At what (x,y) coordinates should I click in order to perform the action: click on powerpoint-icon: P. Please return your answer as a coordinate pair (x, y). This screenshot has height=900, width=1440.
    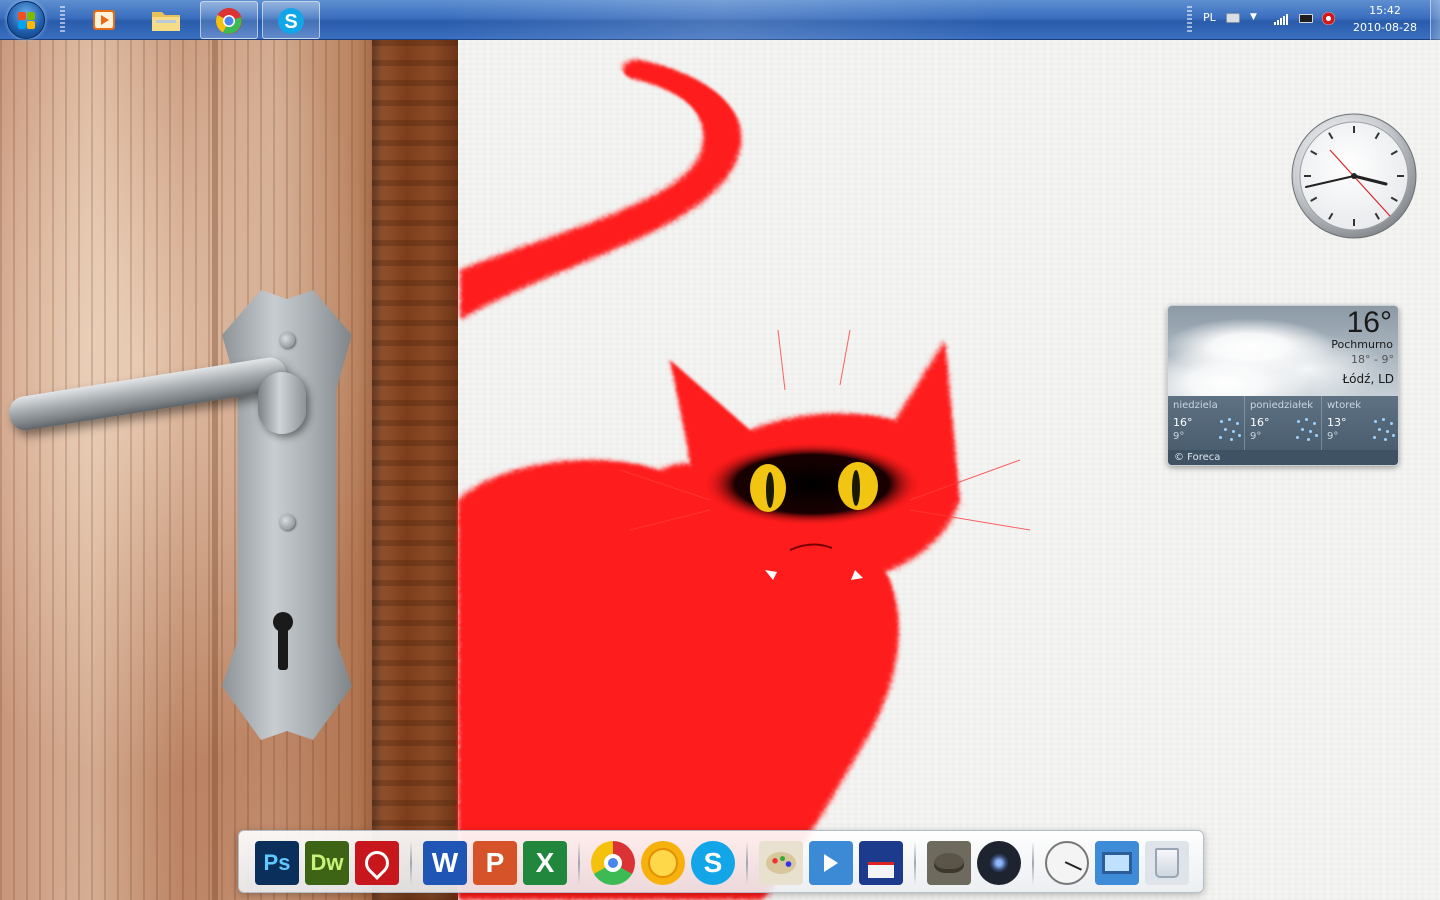
    Looking at the image, I should click on (495, 863).